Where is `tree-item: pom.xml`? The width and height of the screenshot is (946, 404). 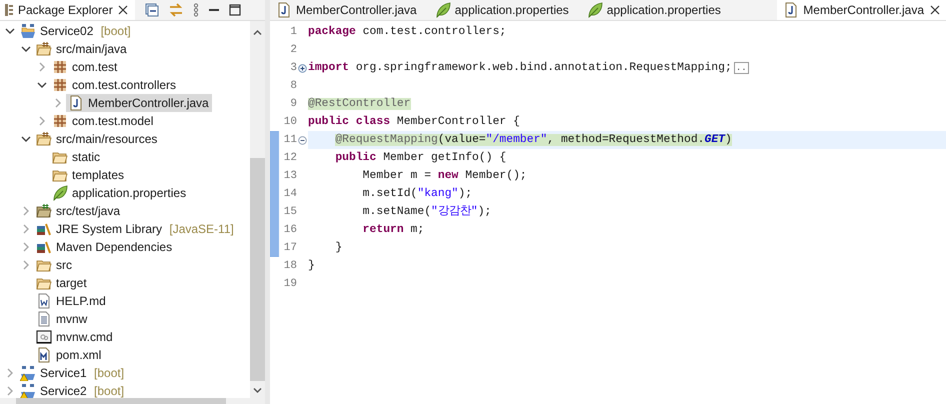 tree-item: pom.xml is located at coordinates (69, 355).